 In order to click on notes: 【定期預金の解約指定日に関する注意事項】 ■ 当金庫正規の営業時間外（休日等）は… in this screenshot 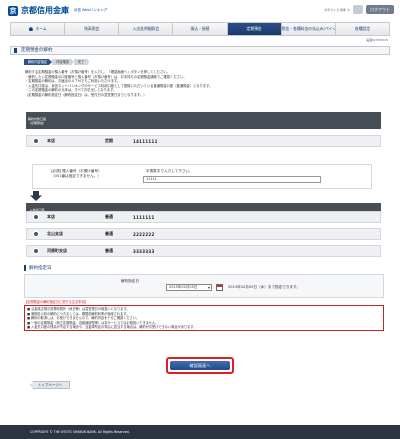, I will do `click(204, 316)`.